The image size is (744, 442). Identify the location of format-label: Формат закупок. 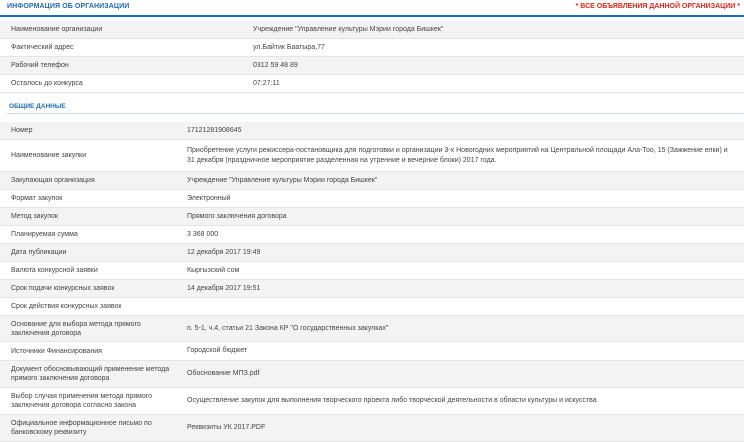
(37, 198).